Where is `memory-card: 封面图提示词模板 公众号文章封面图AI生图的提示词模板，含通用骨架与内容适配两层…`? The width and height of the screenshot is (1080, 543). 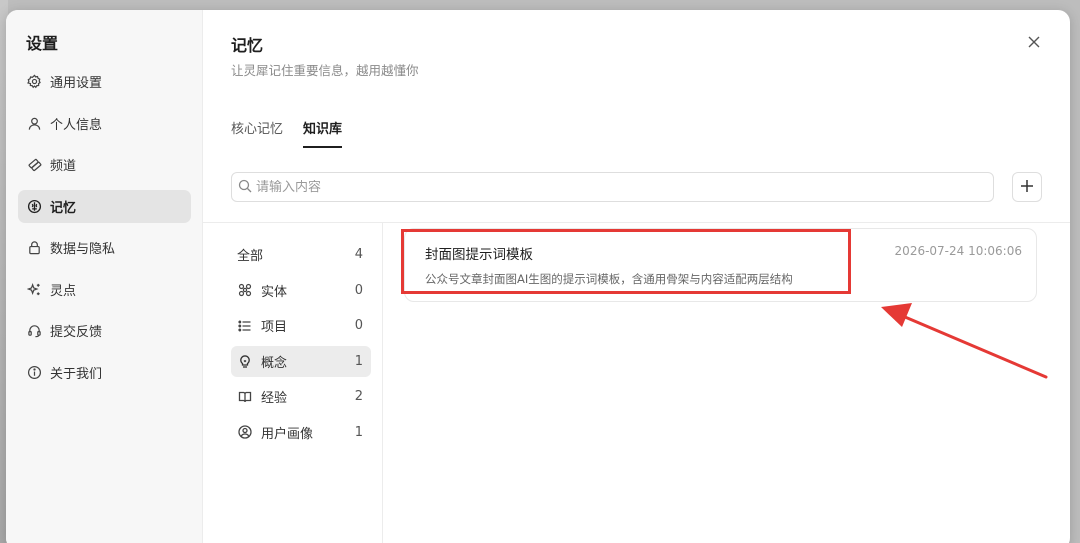 memory-card: 封面图提示词模板 公众号文章封面图AI生图的提示词模板，含通用骨架与内容适配两层… is located at coordinates (720, 265).